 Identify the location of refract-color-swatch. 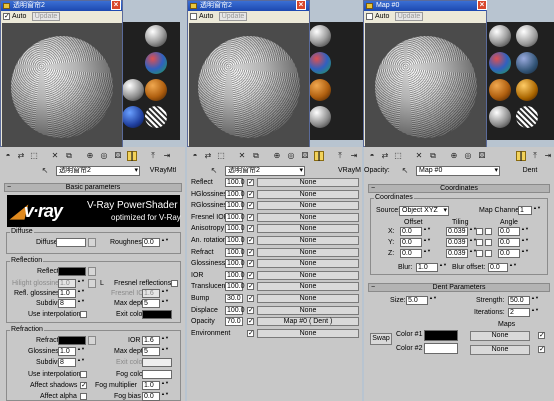
(72, 340).